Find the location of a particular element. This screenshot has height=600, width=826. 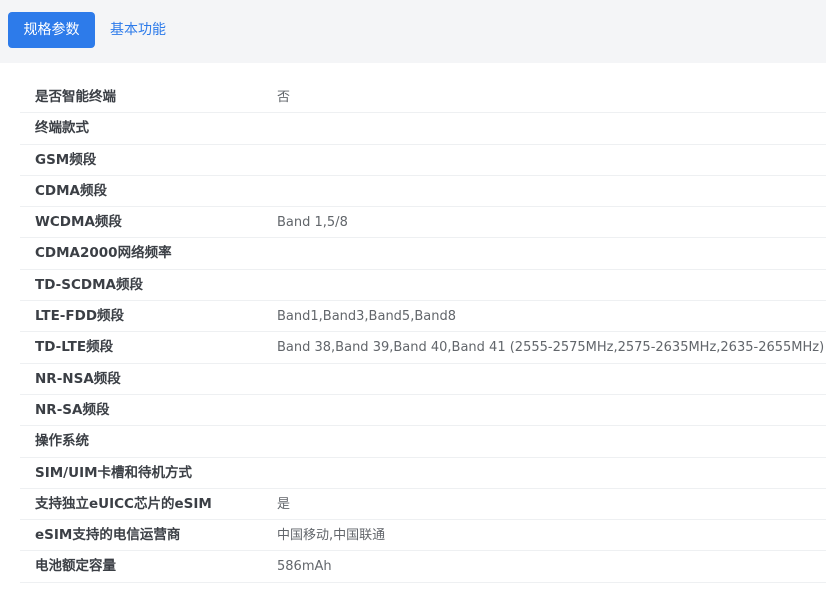

spec-row-lte-fdd: LTE-FDD频段 Band1,Band3,Band5,Band8 is located at coordinates (423, 317).